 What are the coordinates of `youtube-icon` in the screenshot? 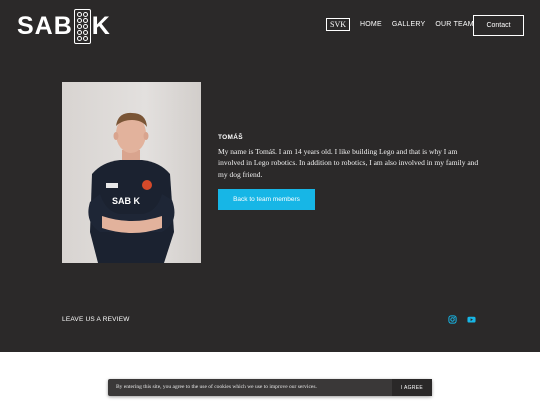 It's located at (471, 319).